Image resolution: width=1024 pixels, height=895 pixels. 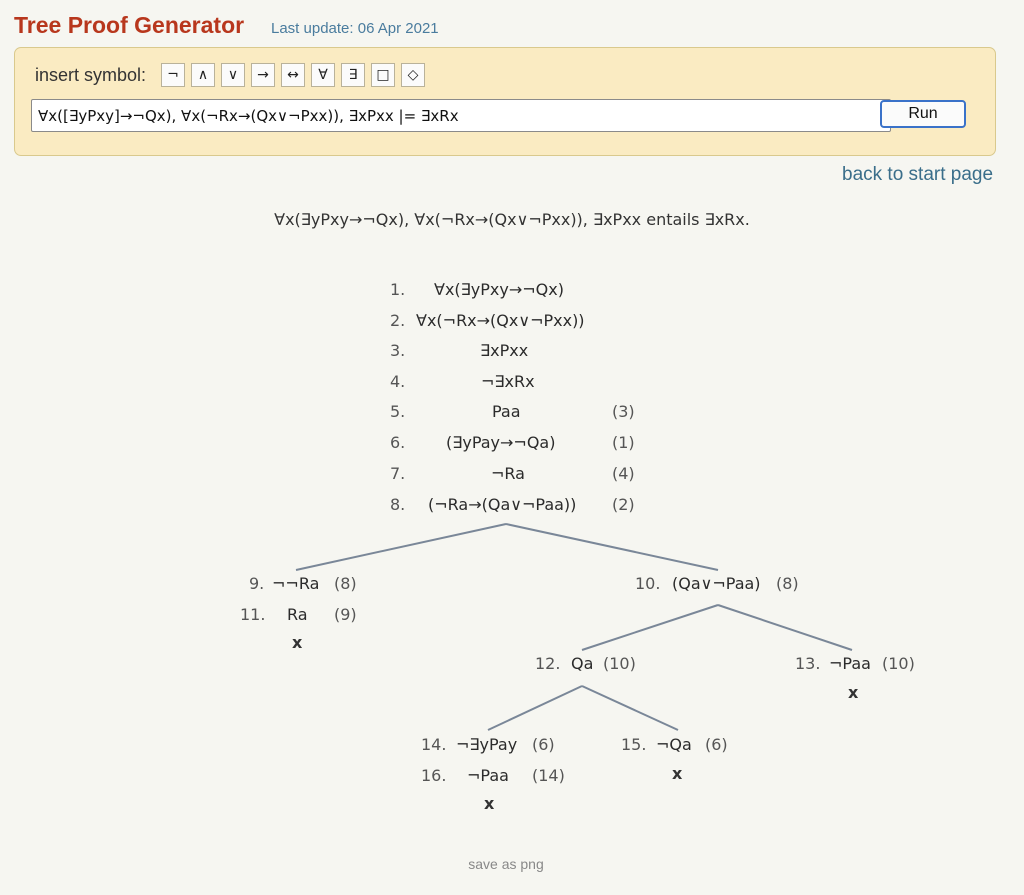 I want to click on line-number: 5., so click(x=398, y=411).